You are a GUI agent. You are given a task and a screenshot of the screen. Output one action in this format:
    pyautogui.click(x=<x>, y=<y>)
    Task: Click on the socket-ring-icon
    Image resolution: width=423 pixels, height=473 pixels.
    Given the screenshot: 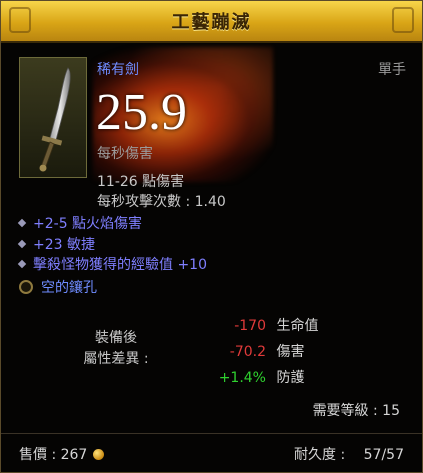 What is the action you would take?
    pyautogui.click(x=26, y=287)
    